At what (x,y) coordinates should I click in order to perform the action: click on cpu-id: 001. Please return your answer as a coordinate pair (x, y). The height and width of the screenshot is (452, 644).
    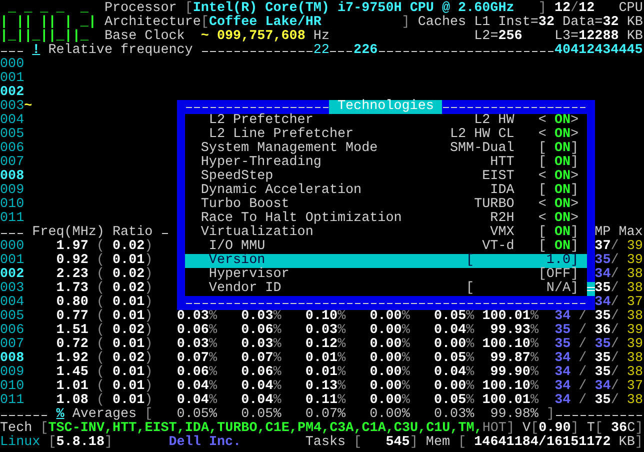
    Looking at the image, I should click on (12, 261).